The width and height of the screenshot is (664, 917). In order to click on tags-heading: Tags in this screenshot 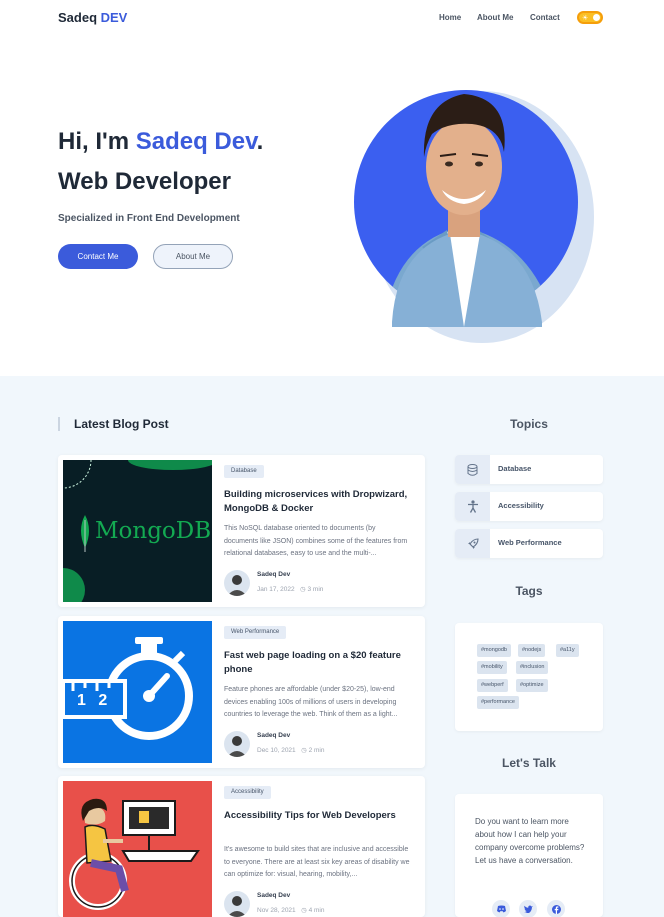, I will do `click(529, 591)`.